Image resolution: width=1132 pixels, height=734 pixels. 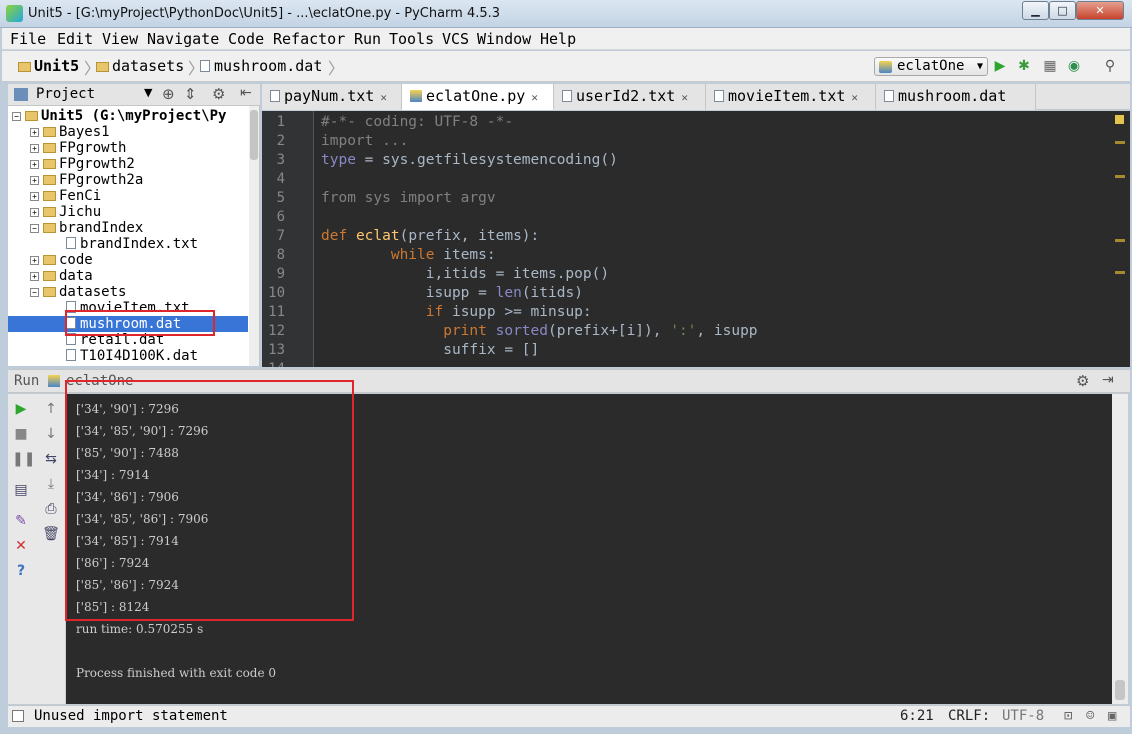 I want to click on run-configuration-select: eclatOne ▼, so click(x=931, y=66).